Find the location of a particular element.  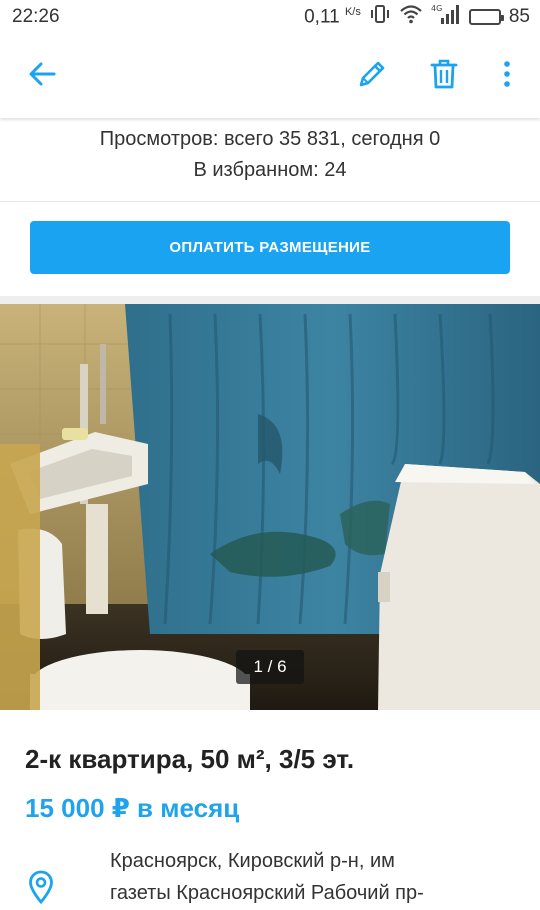

network-speed: 0,11 K/s is located at coordinates (332, 17).